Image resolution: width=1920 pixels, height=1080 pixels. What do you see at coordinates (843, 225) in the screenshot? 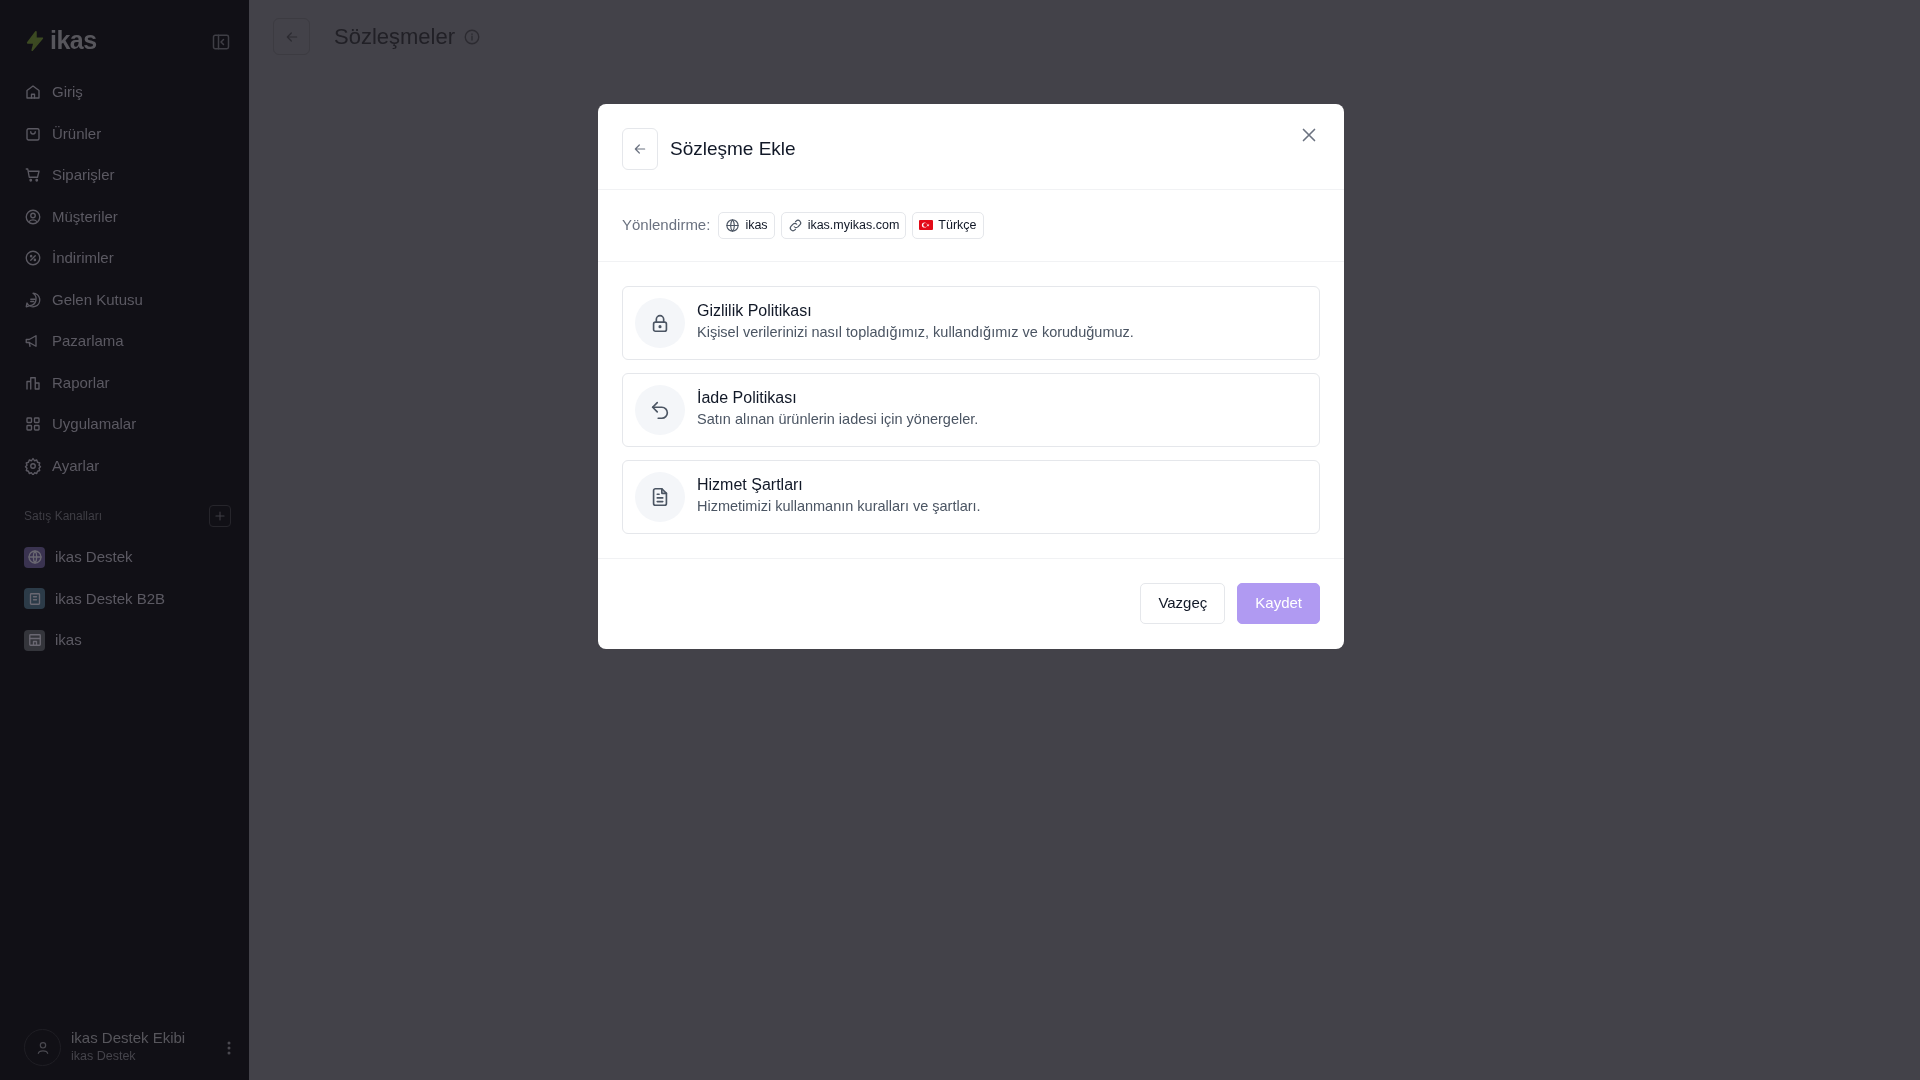
I see `redirect-tag: ikas.myikas.com` at bounding box center [843, 225].